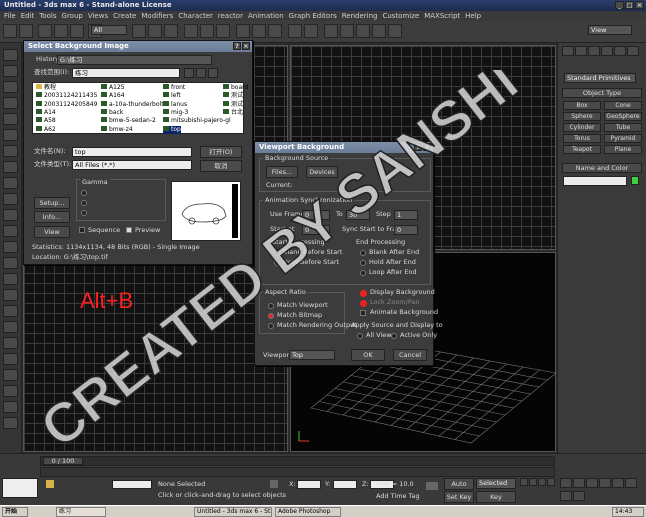 This screenshot has width=646, height=517. Describe the element at coordinates (623, 149) in the screenshot. I see `object-type-button: Plane` at that location.